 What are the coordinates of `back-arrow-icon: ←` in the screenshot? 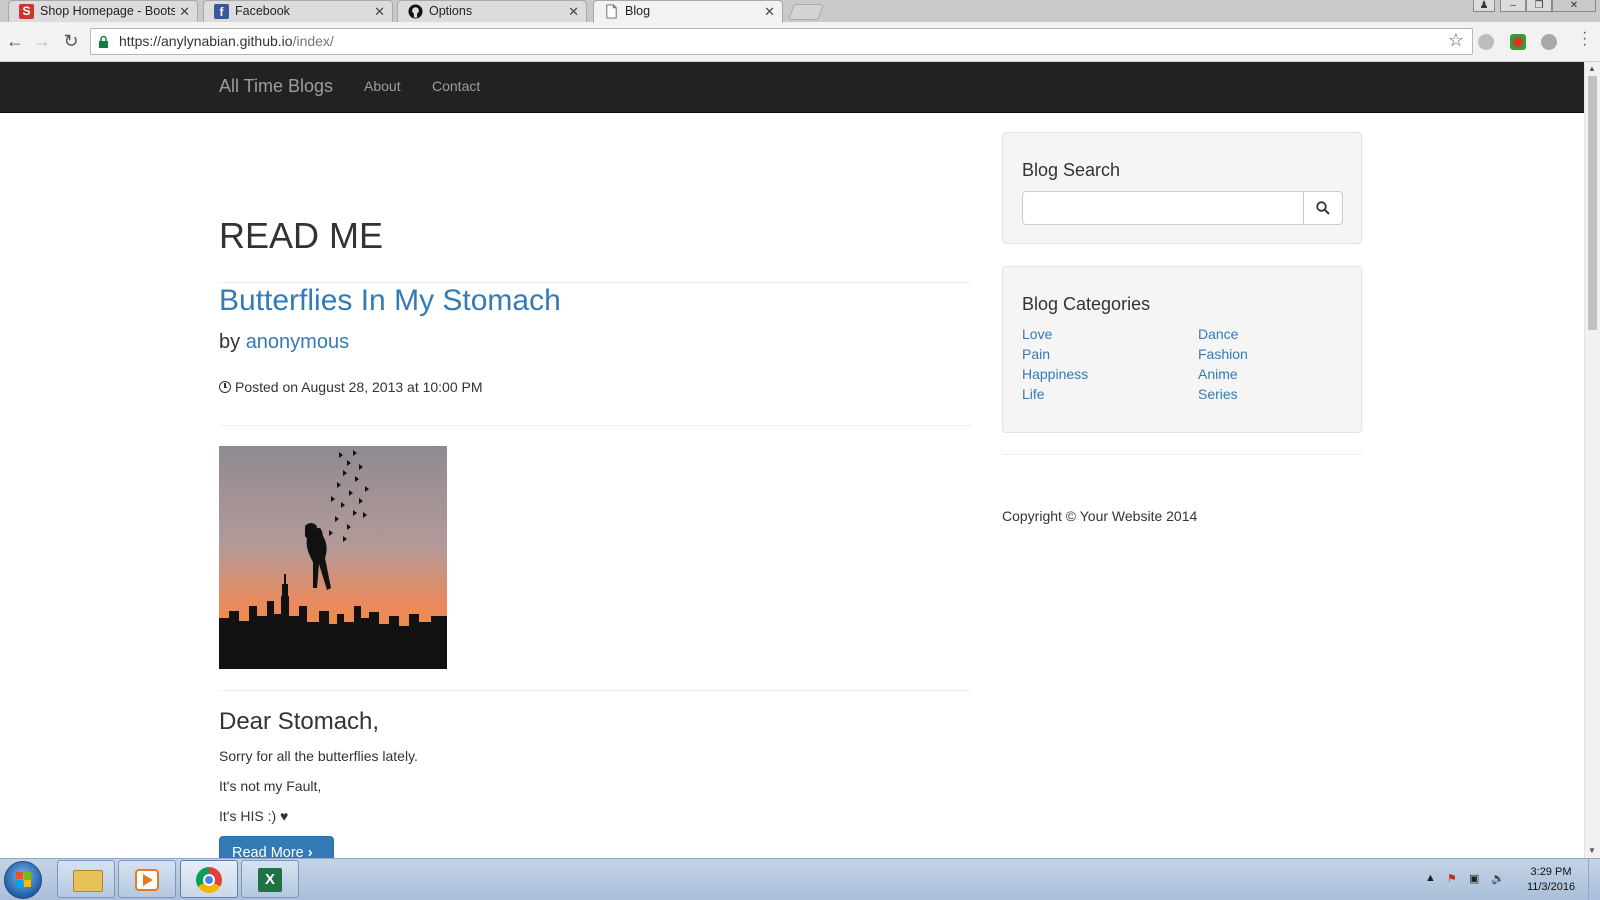 It's located at (15, 41).